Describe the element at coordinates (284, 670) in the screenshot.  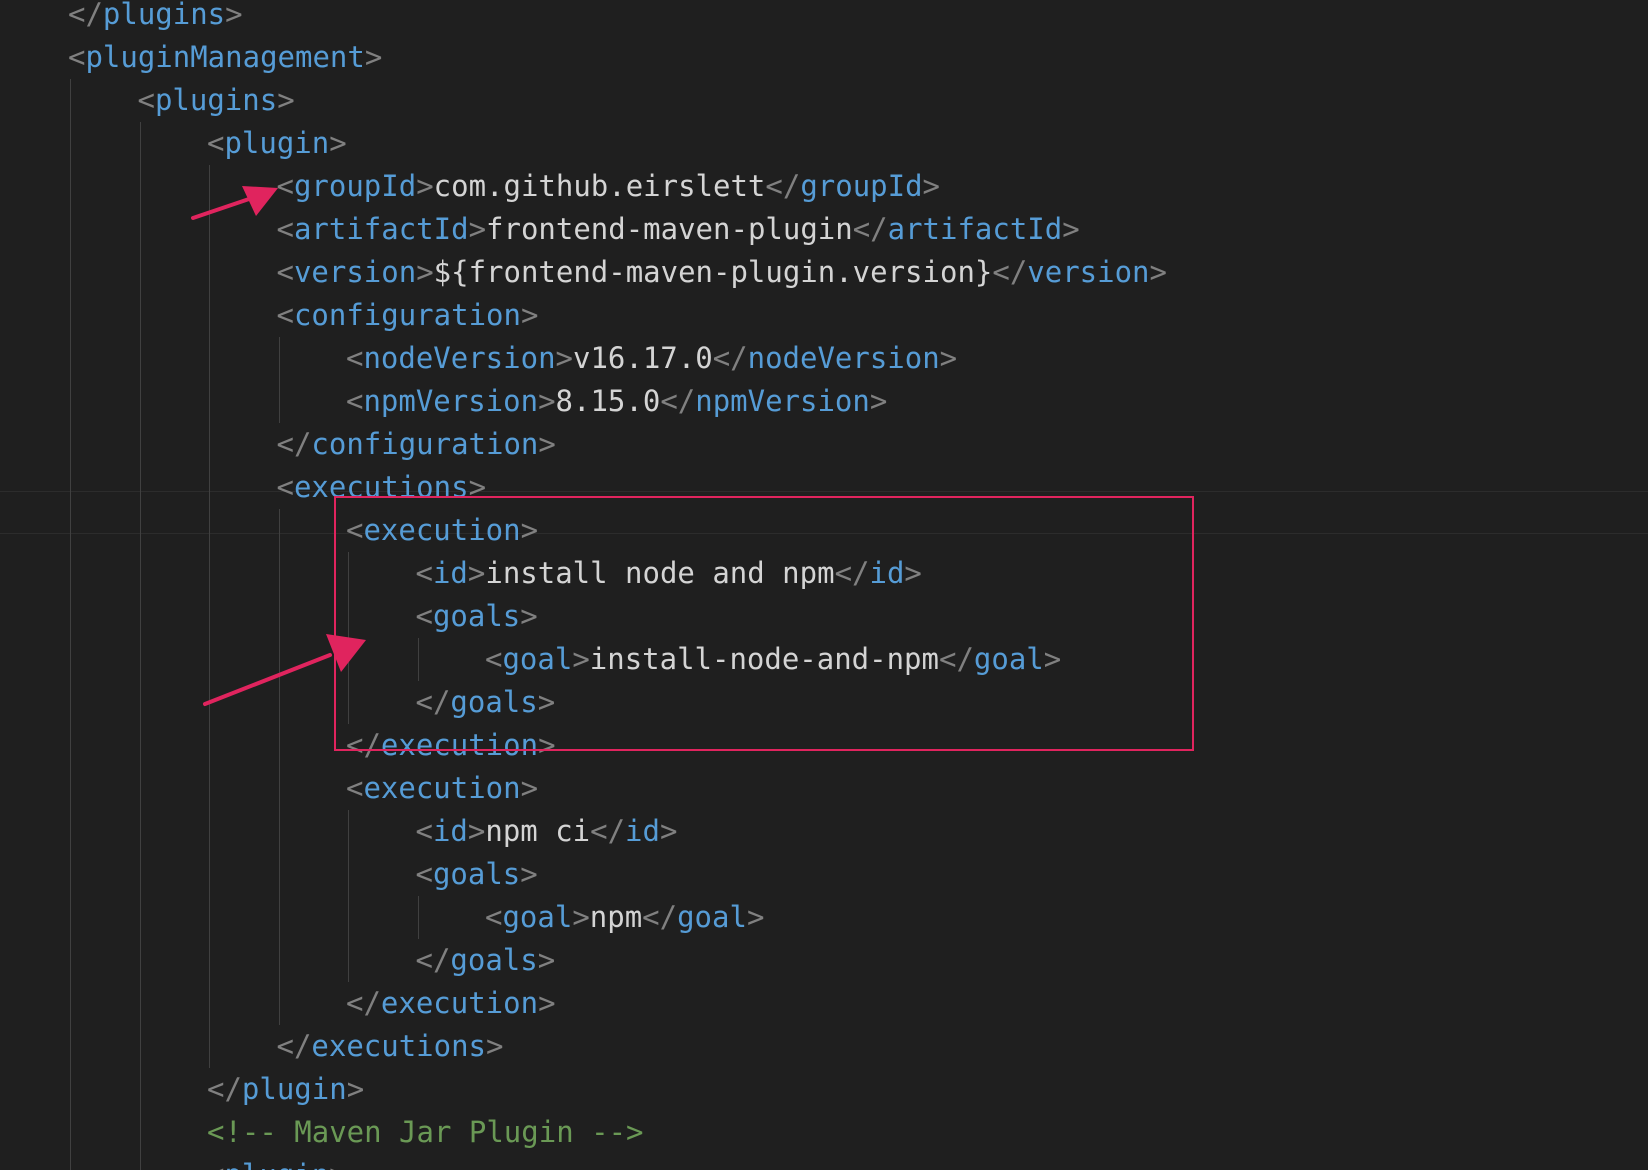
I see `annotation-arrow-execution` at that location.